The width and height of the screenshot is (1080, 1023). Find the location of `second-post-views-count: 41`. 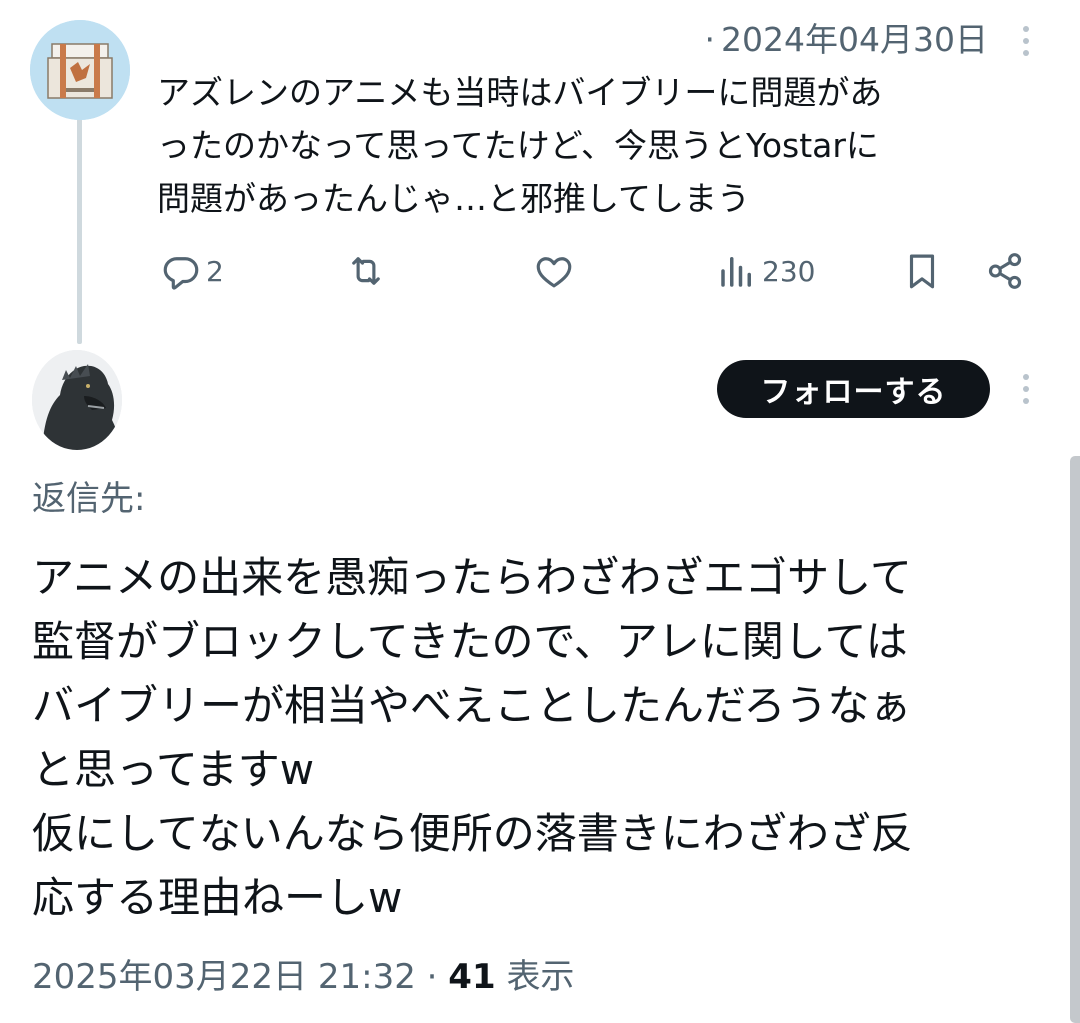

second-post-views-count: 41 is located at coordinates (472, 977).